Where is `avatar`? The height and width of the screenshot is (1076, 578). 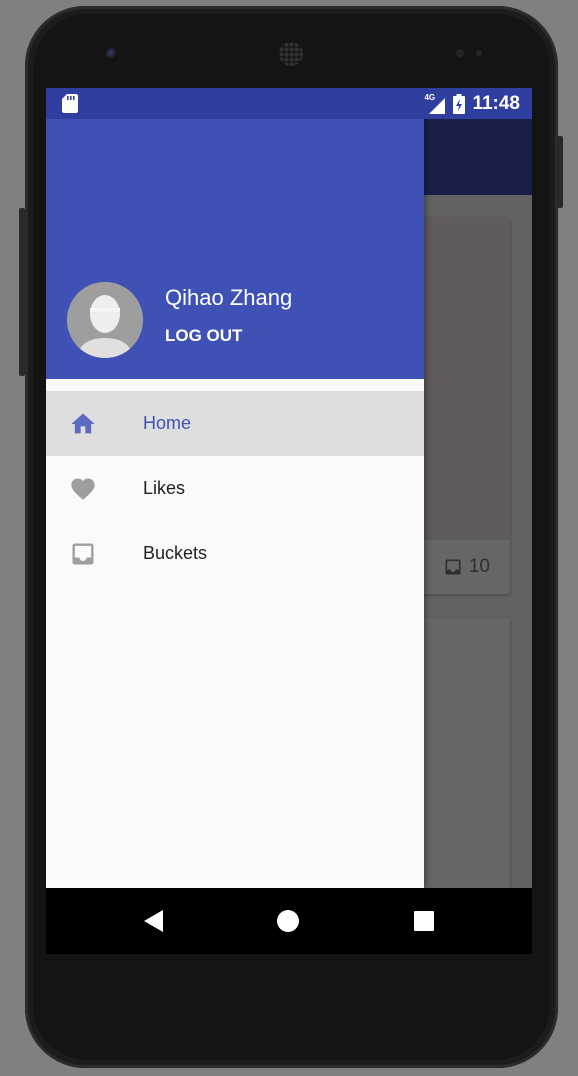
avatar is located at coordinates (105, 320).